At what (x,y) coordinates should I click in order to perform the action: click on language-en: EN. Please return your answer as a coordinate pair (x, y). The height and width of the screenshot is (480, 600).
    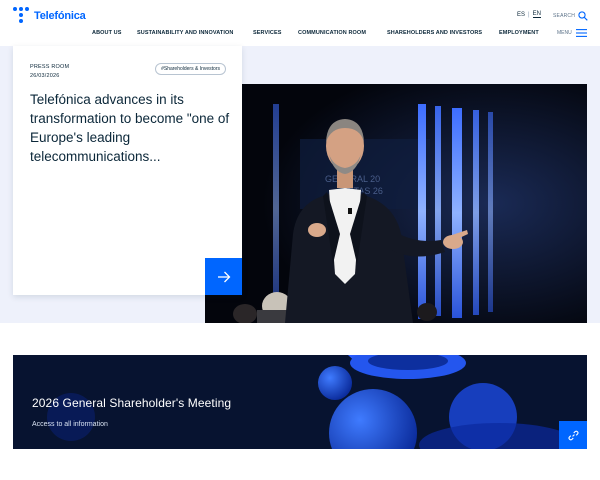
    Looking at the image, I should click on (536, 14).